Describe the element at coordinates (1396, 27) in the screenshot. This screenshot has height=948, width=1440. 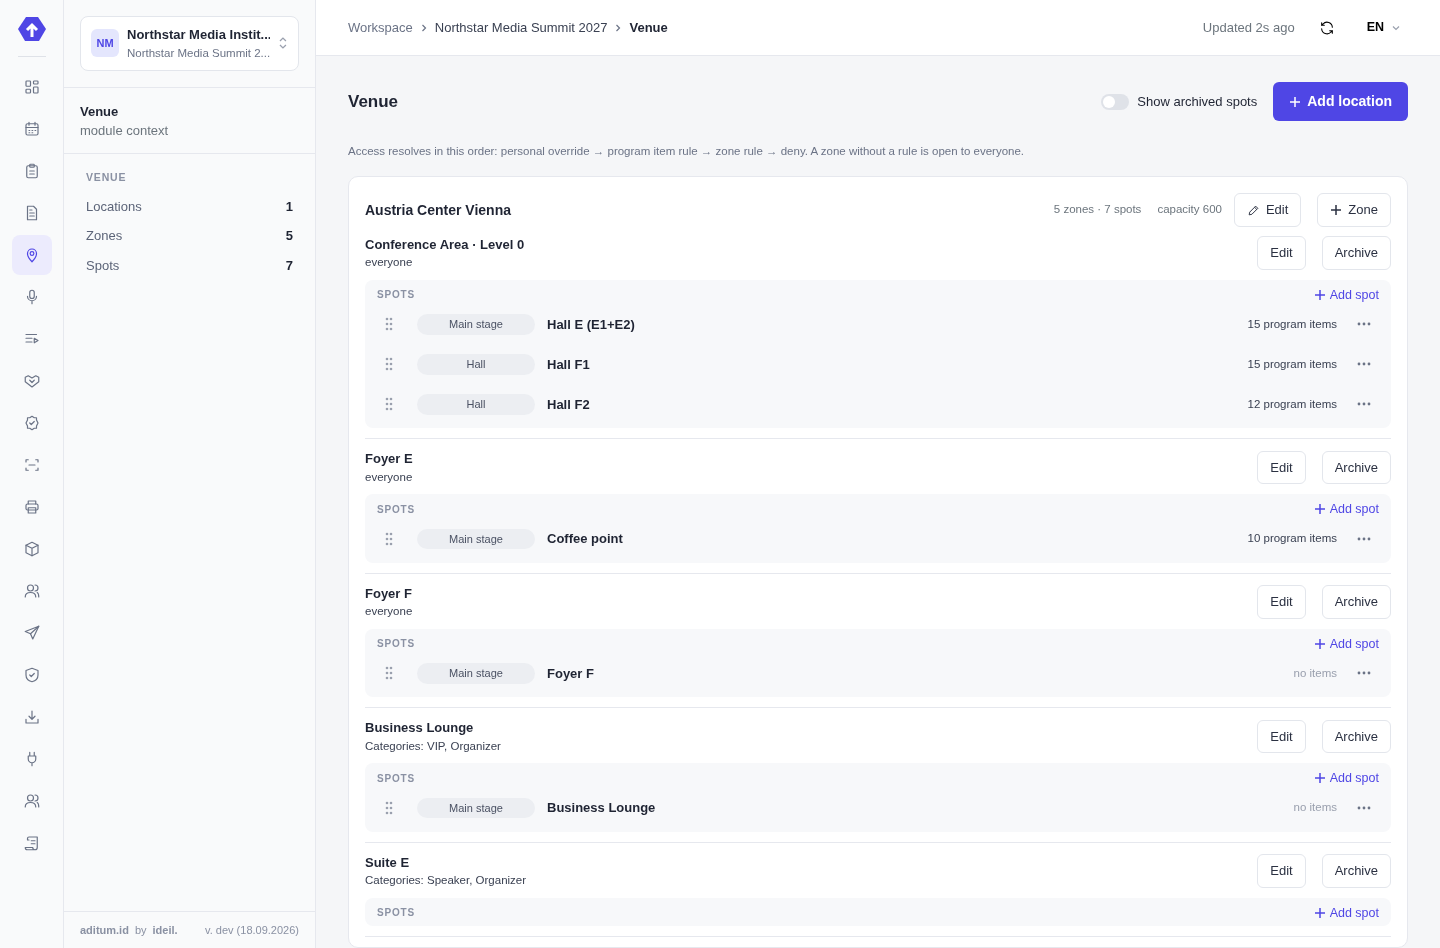
I see `chevron-down-icon` at that location.